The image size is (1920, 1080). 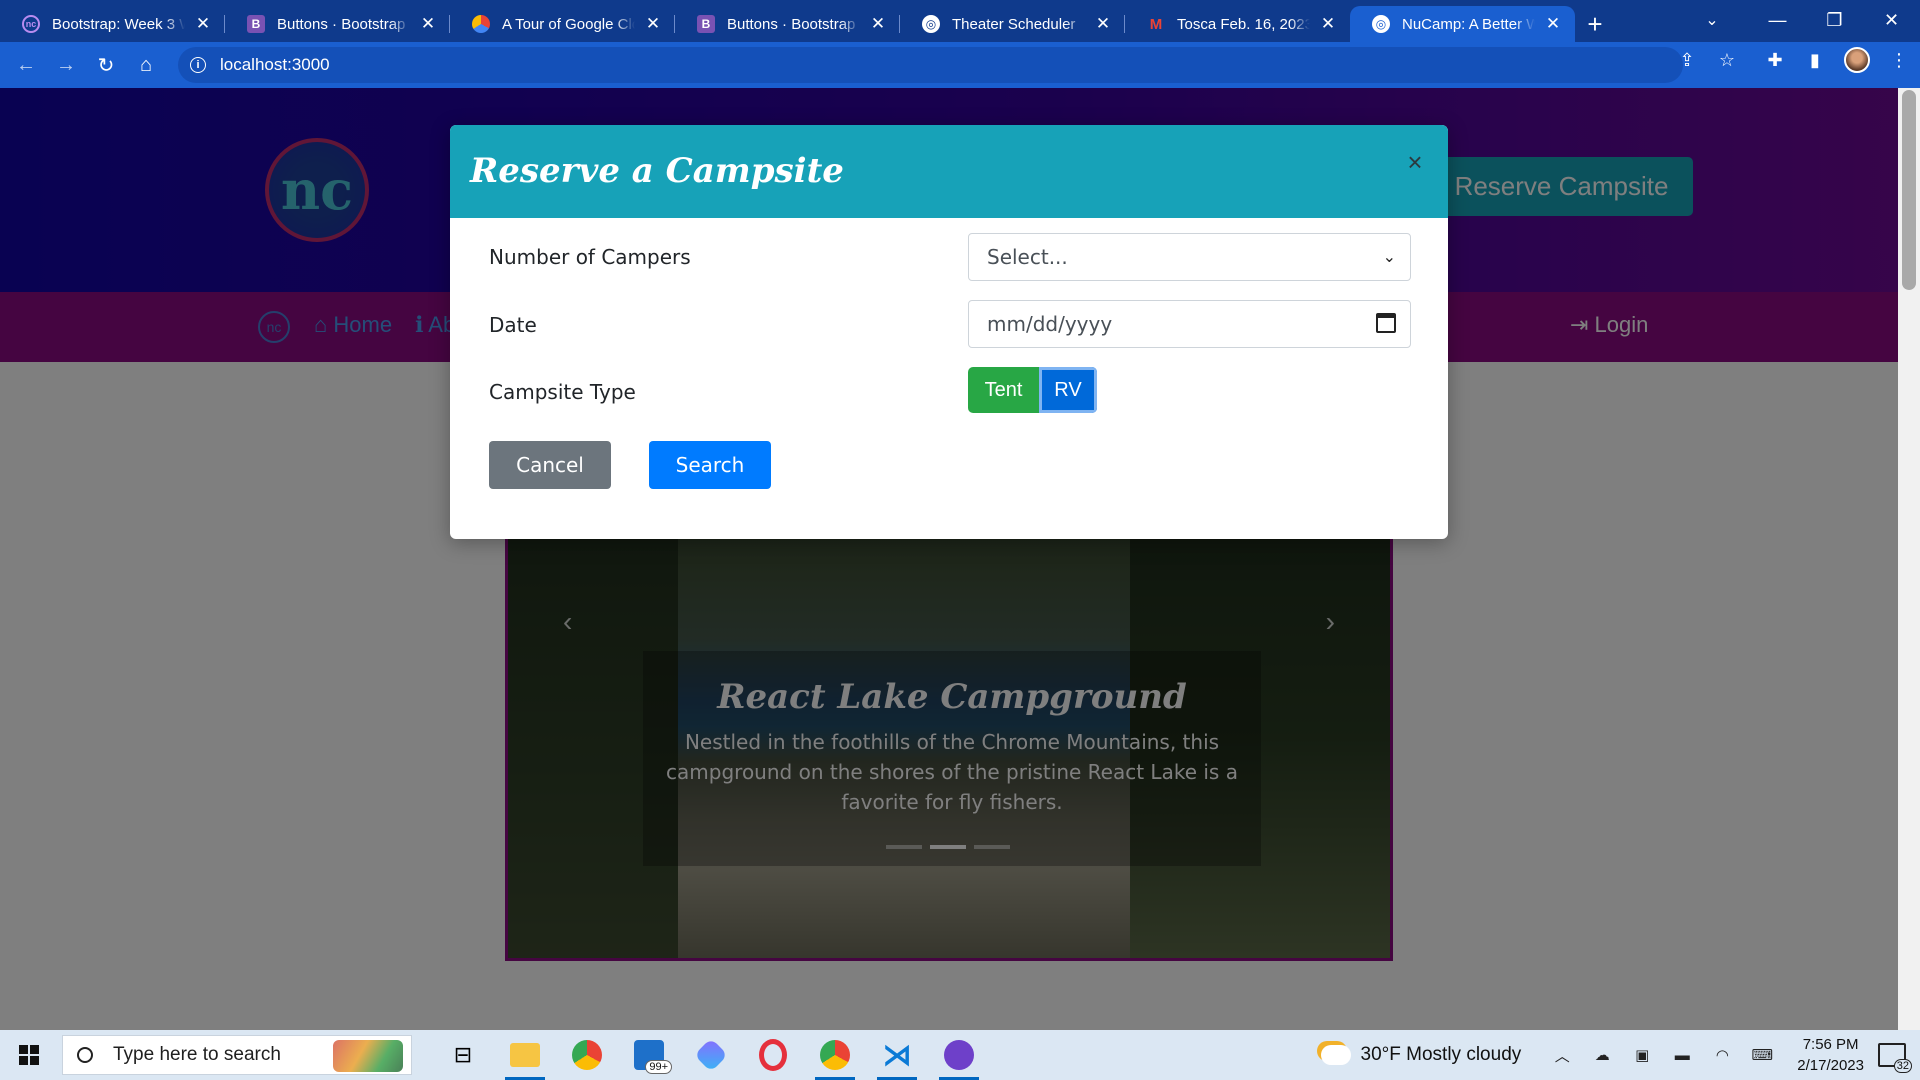 What do you see at coordinates (106, 65) in the screenshot?
I see `reload-button: ↻` at bounding box center [106, 65].